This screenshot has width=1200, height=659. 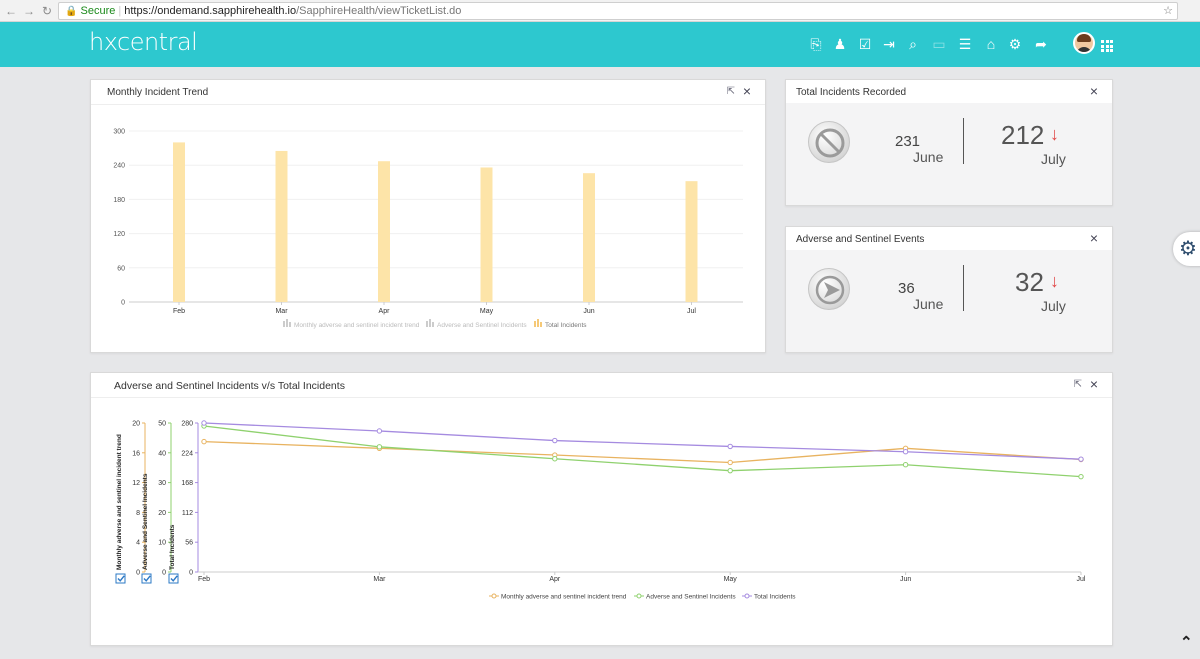 I want to click on reload-icon: ↻, so click(x=47, y=11).